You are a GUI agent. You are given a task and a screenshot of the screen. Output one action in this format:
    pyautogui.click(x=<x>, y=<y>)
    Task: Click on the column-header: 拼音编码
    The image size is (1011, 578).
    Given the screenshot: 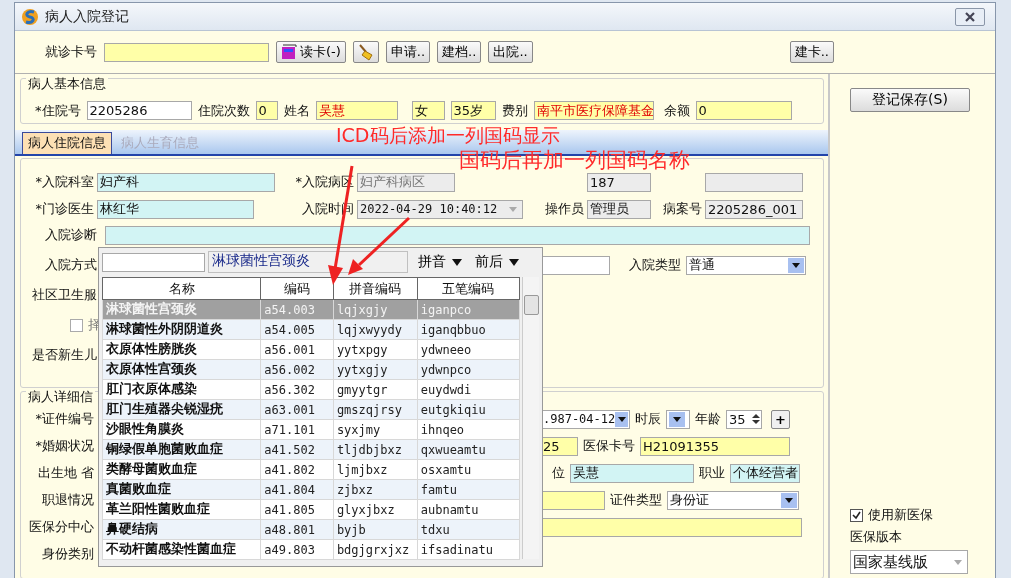 What is the action you would take?
    pyautogui.click(x=375, y=288)
    